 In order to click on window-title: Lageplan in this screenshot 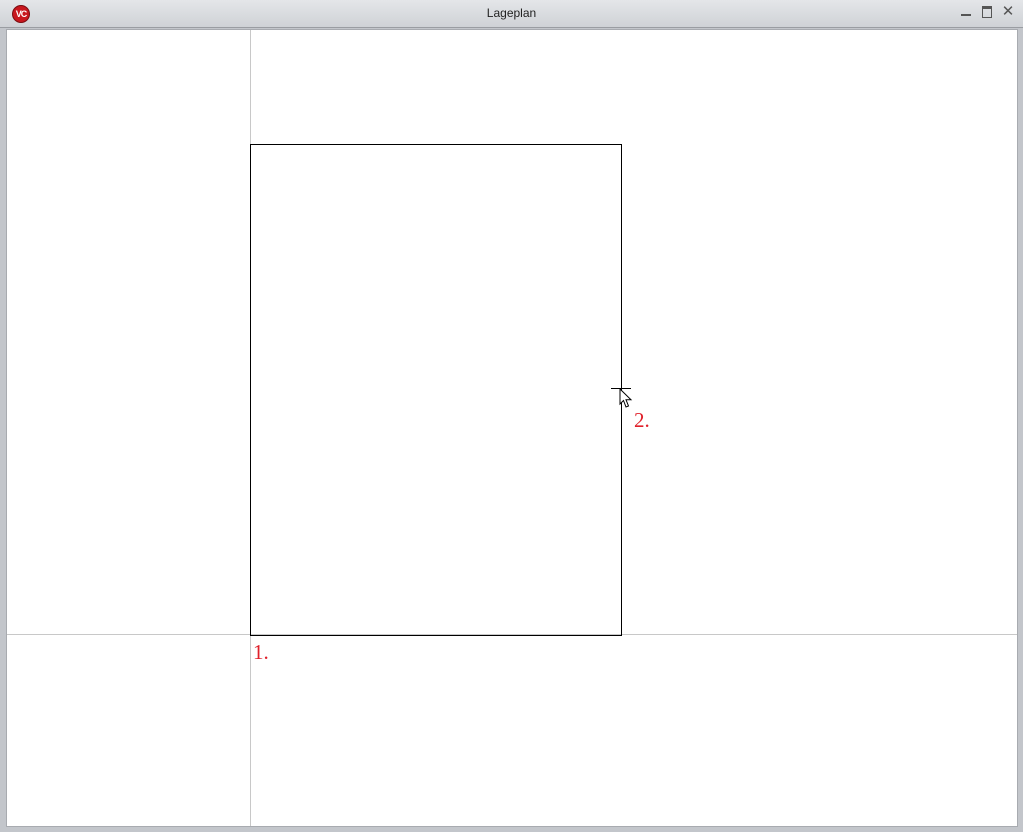, I will do `click(511, 13)`.